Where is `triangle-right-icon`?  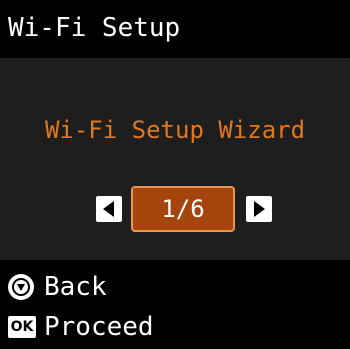 triangle-right-icon is located at coordinates (259, 209).